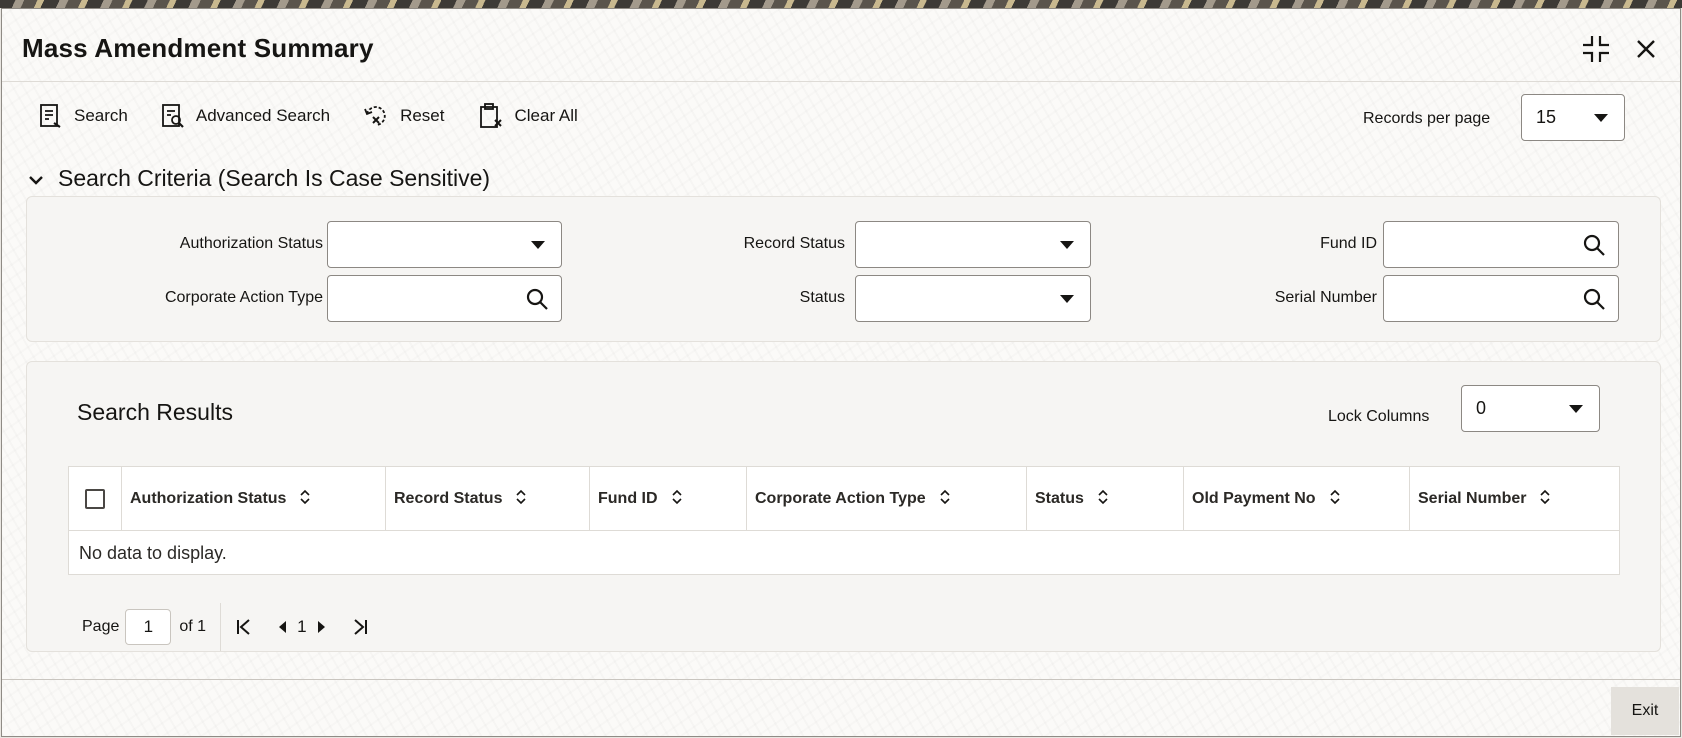 This screenshot has width=1682, height=738. Describe the element at coordinates (546, 115) in the screenshot. I see `clear-all-button-label: Clear All` at that location.